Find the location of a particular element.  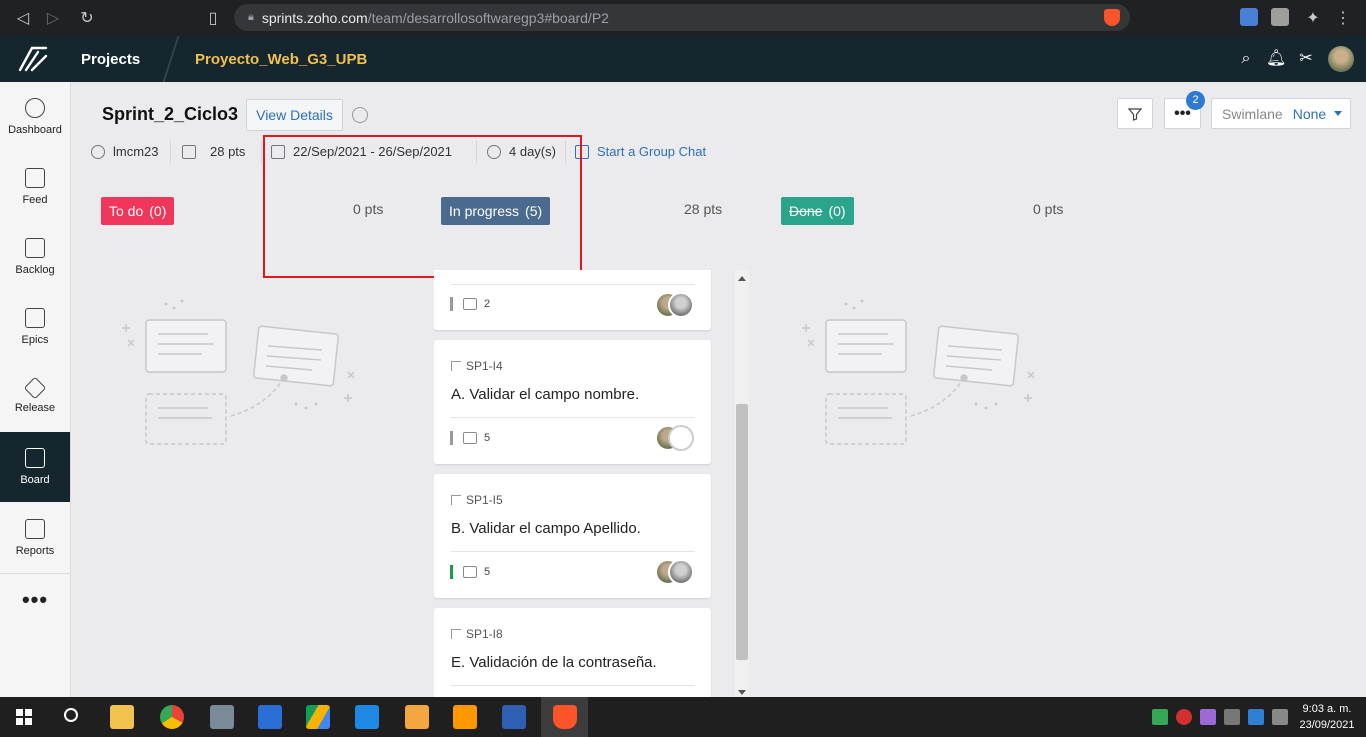

project-name: Proyecto_Web_G3_UPB is located at coordinates (281, 59).